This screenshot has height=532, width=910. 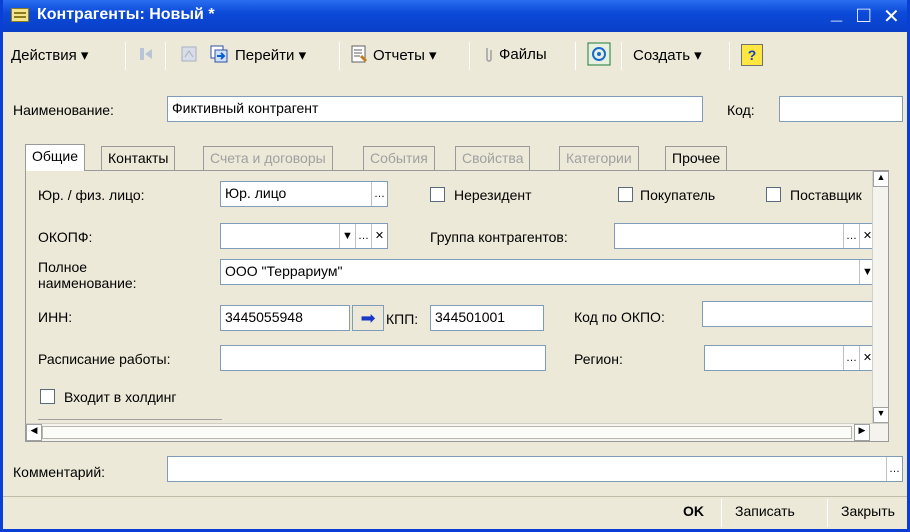 I want to click on nonresident-label: Нерезидент, so click(x=493, y=195).